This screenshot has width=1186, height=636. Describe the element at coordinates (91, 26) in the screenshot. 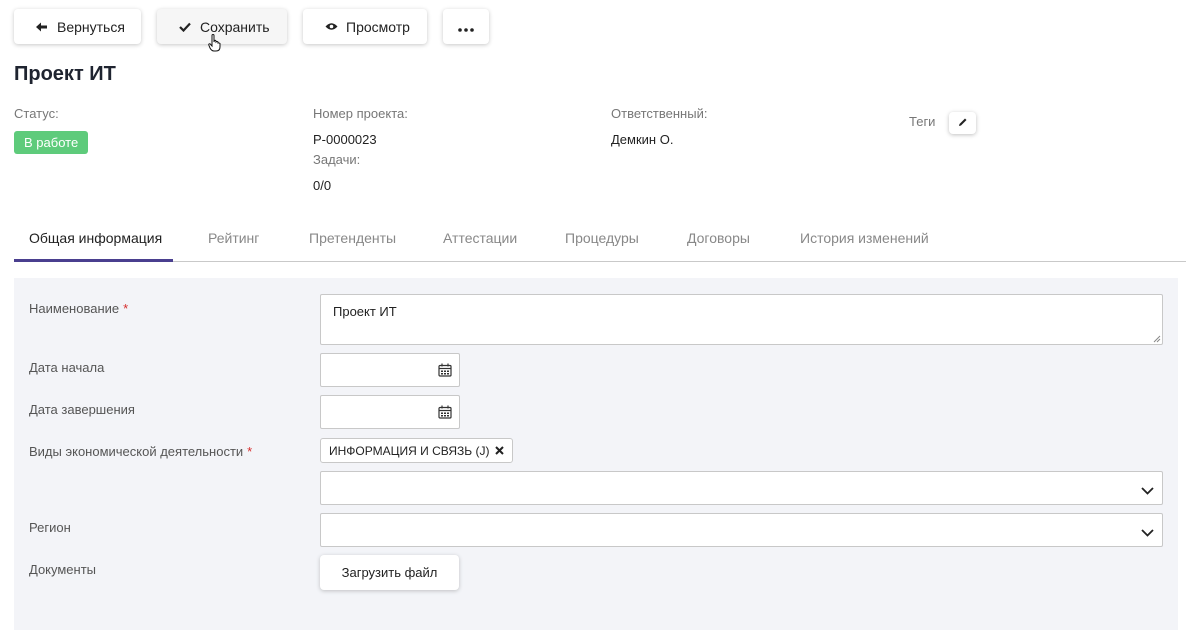

I see `back-button-label: Вернуться` at that location.